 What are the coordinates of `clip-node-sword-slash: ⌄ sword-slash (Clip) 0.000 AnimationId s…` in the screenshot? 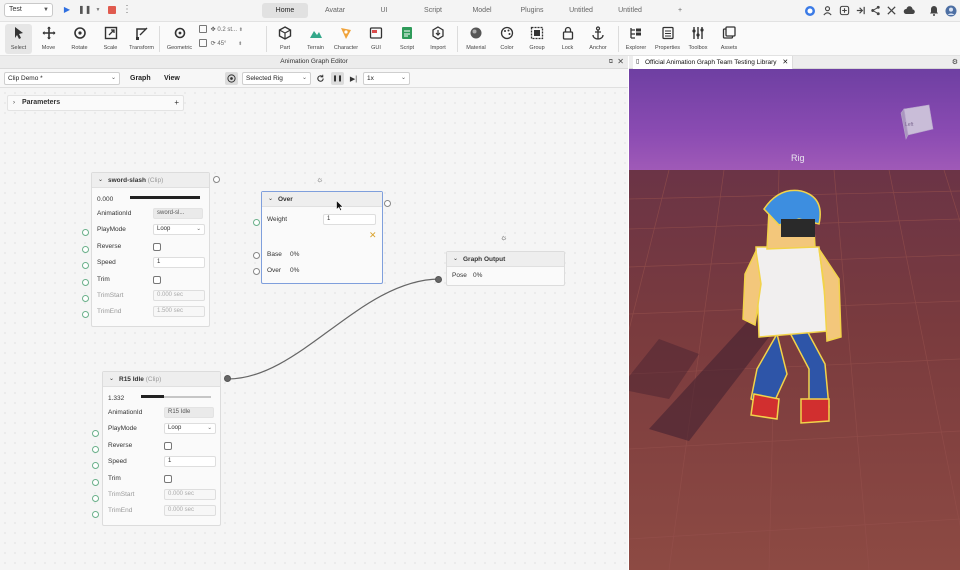 It's located at (150, 249).